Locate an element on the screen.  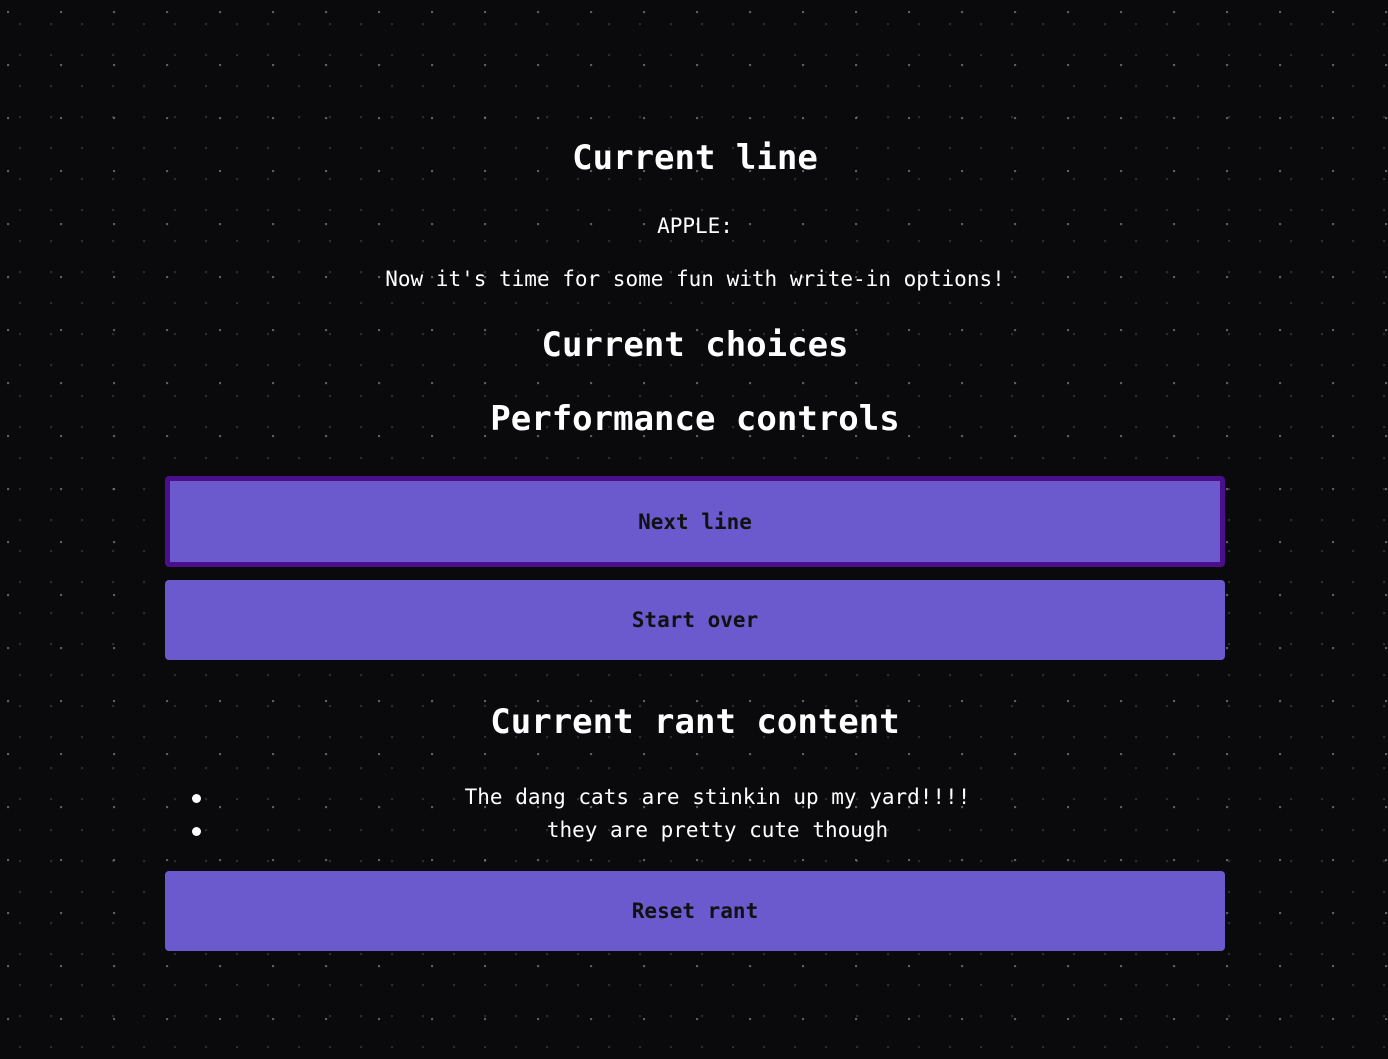
rant-item-text: The dang cats are stinkin up my yard!!!! is located at coordinates (717, 797).